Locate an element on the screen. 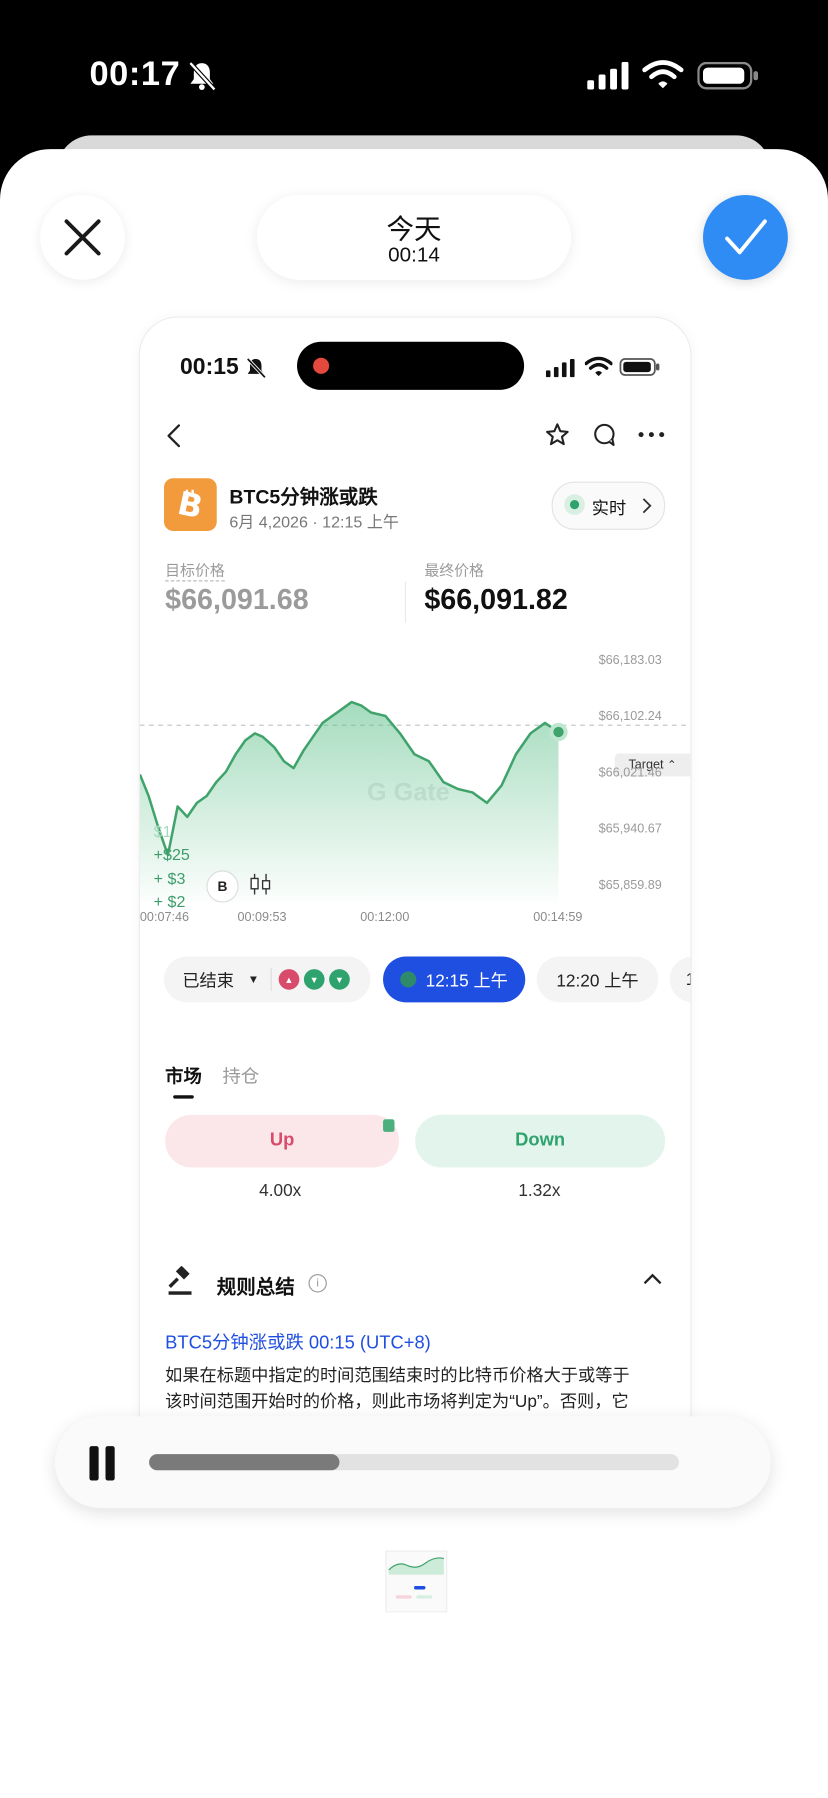 This screenshot has height=1798, width=828. comment-icon is located at coordinates (604, 434).